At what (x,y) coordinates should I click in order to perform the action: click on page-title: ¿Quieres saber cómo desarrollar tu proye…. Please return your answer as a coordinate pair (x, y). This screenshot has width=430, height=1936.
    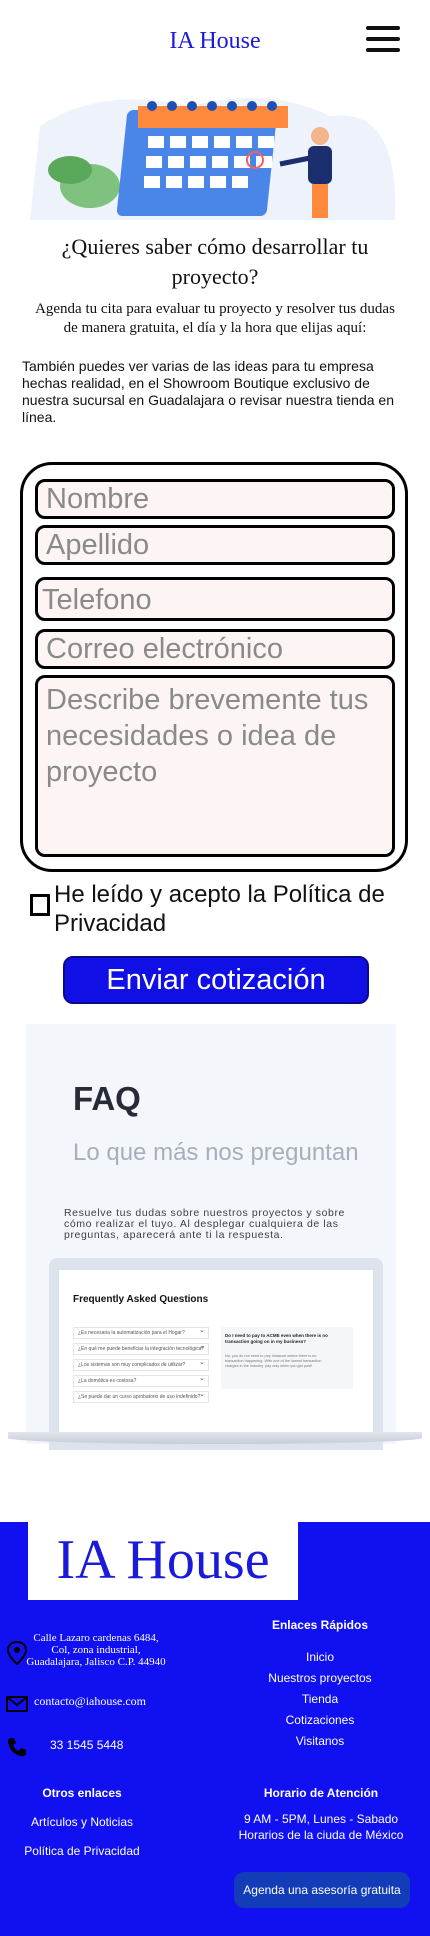
    Looking at the image, I should click on (215, 261).